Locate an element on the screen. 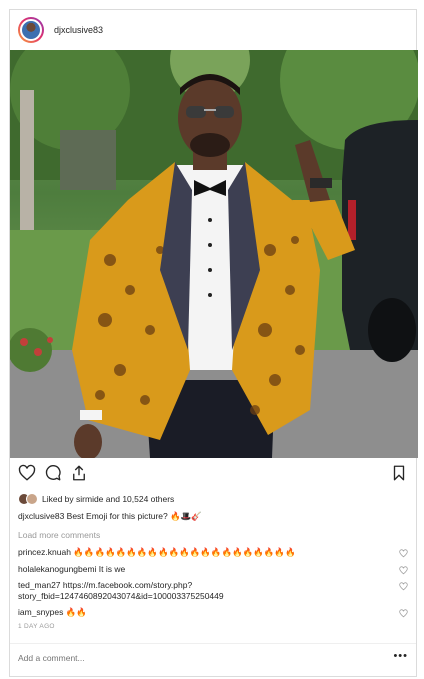 The width and height of the screenshot is (424, 679). sign-board is located at coordinates (88, 160).